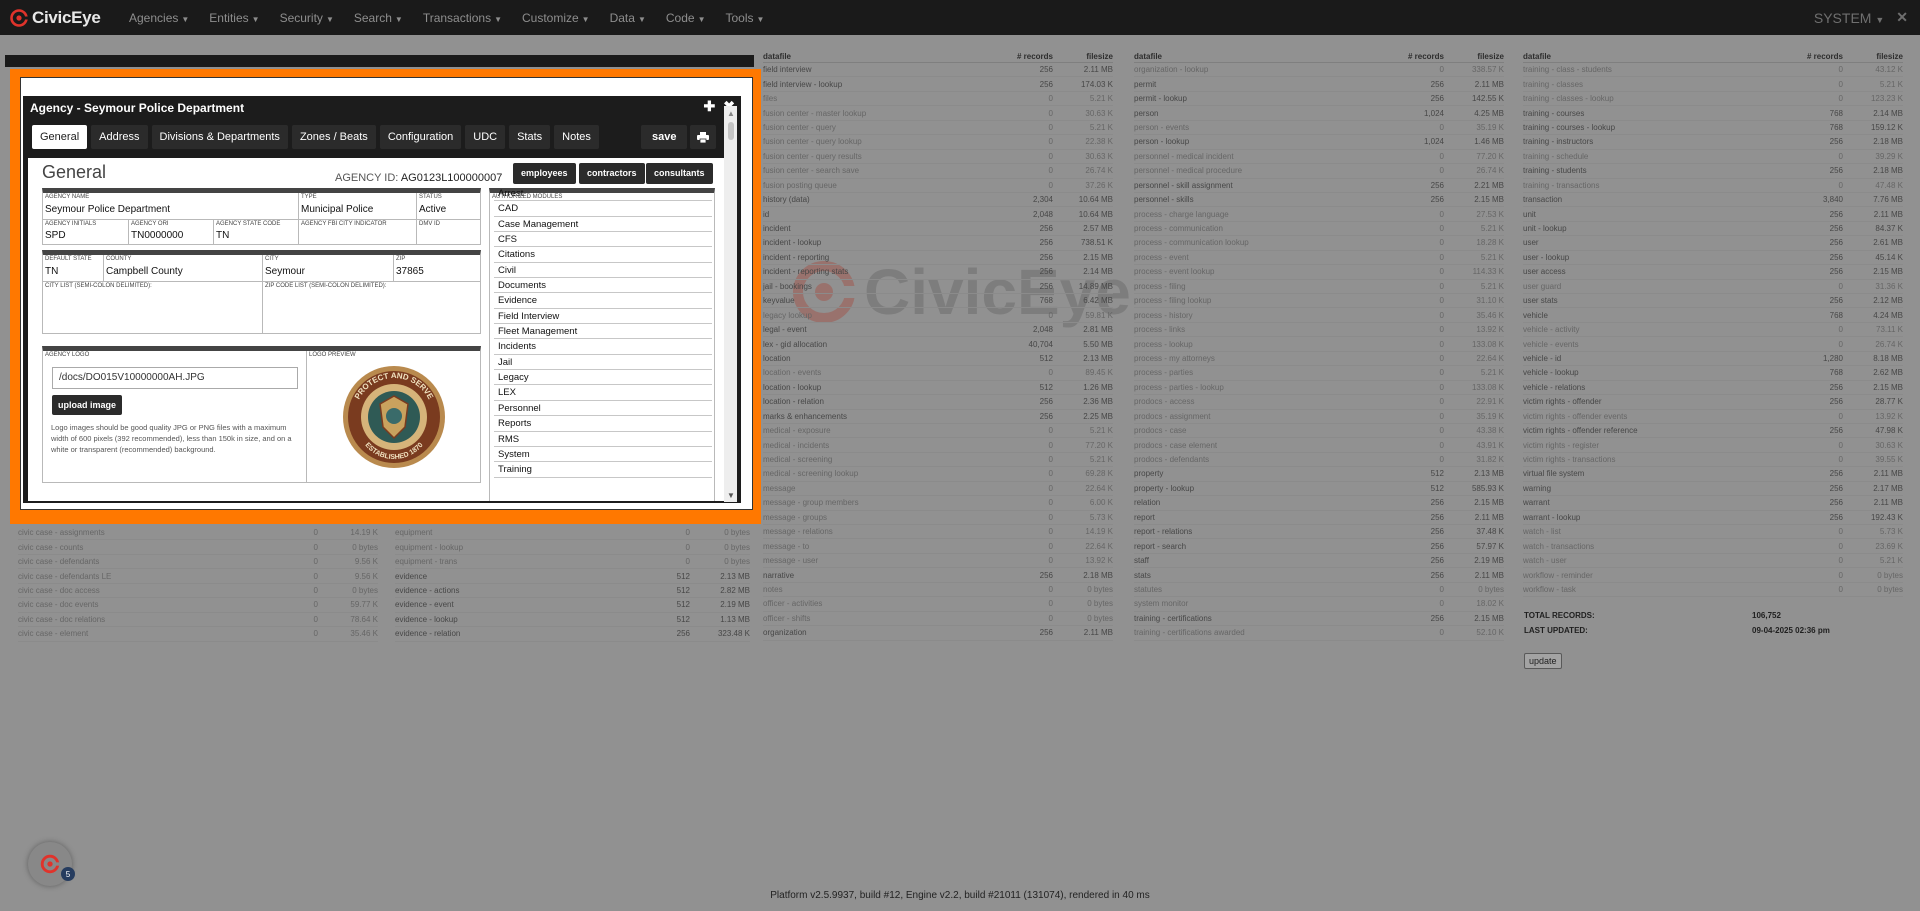 The height and width of the screenshot is (911, 1920). Describe the element at coordinates (1319, 619) in the screenshot. I see `table-row: training - certifications 256 2.15 MB` at that location.